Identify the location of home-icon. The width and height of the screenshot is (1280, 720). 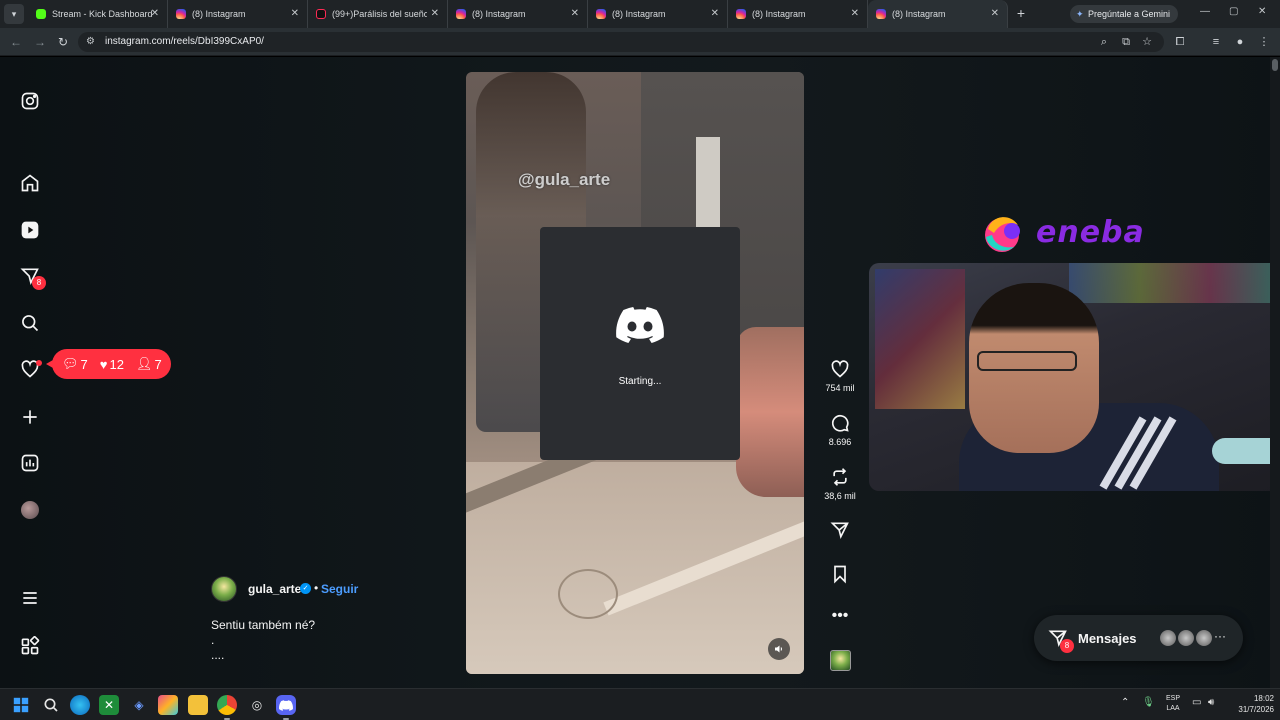
(30, 183).